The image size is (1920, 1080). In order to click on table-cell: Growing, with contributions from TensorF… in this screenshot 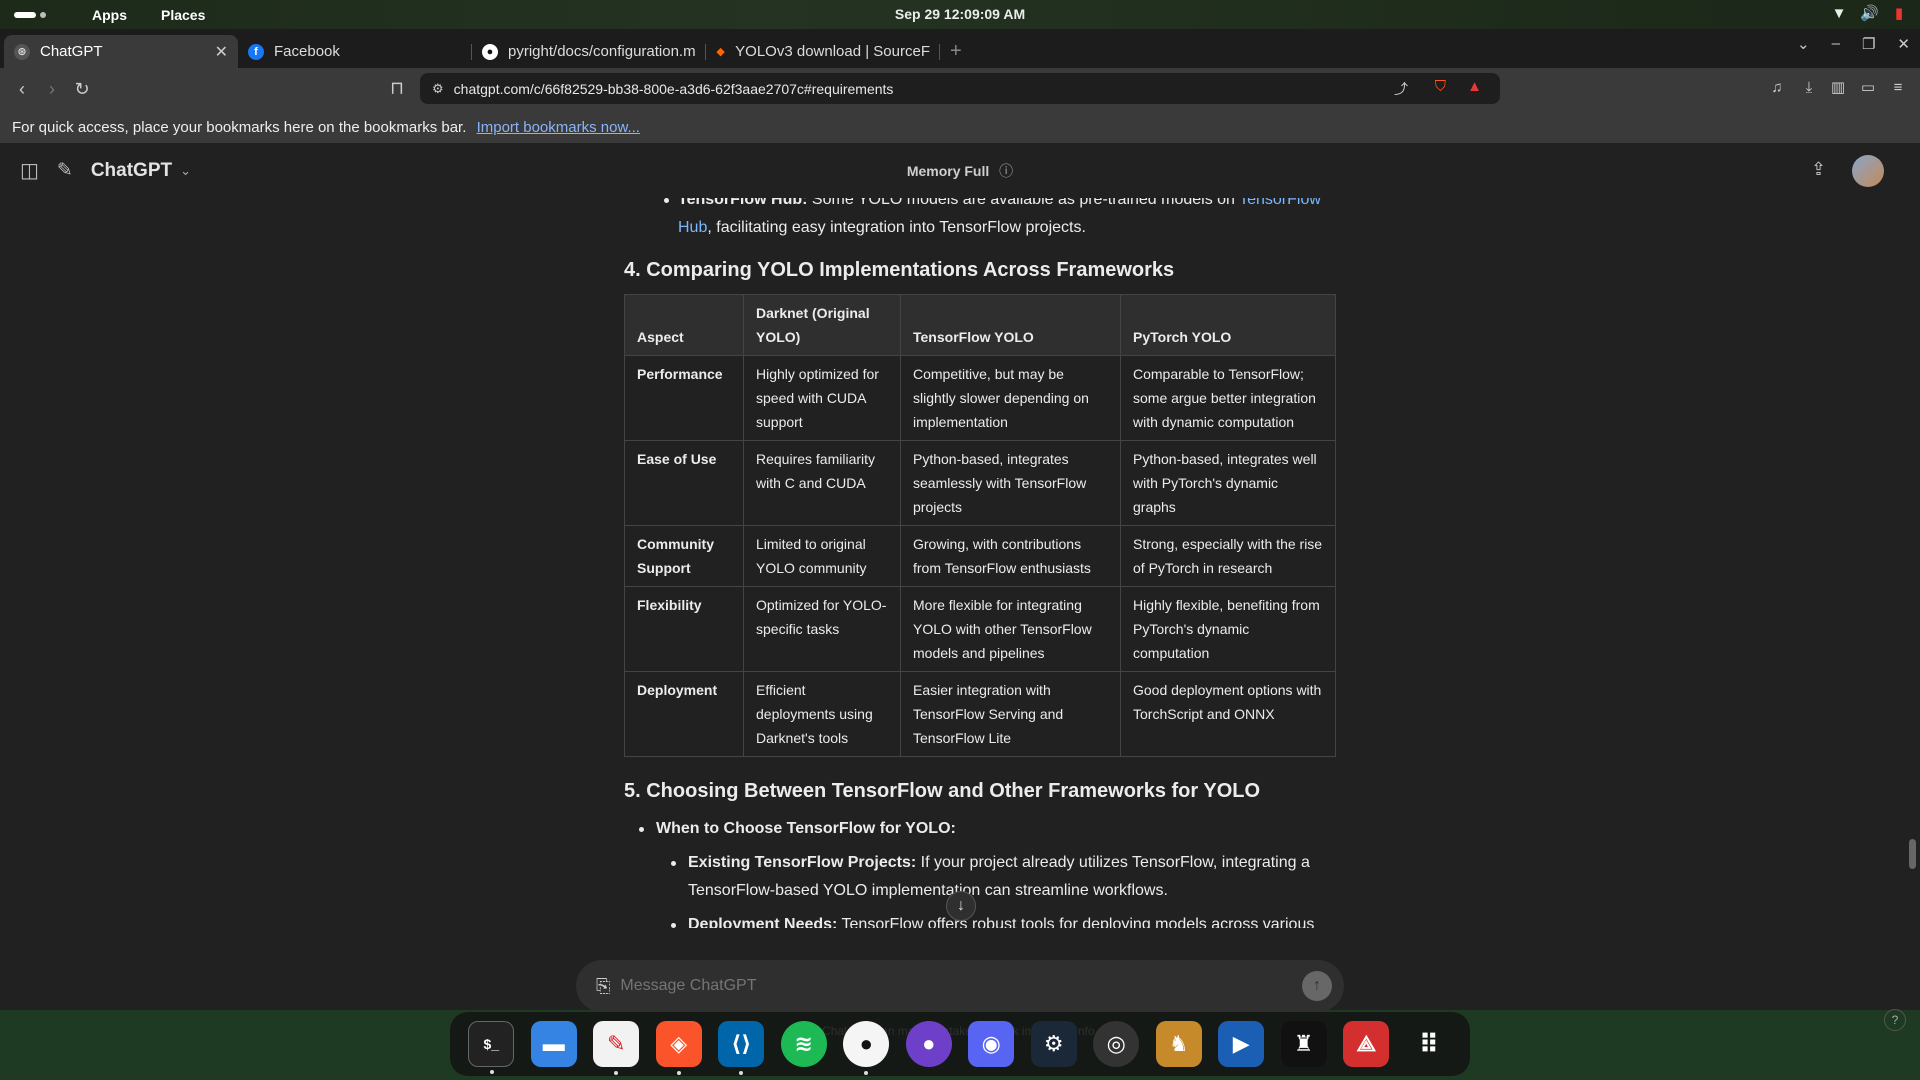, I will do `click(1010, 556)`.